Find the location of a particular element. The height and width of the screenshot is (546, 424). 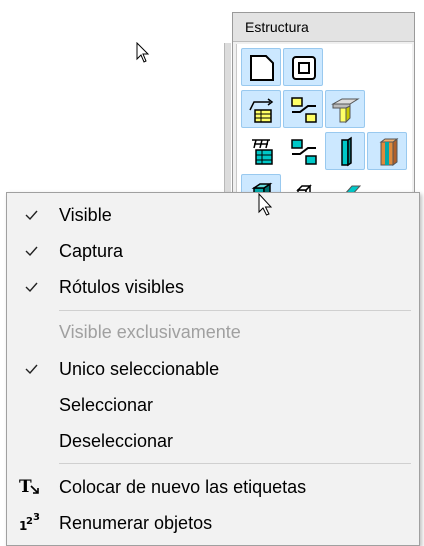

beam-connection-icon is located at coordinates (304, 110).